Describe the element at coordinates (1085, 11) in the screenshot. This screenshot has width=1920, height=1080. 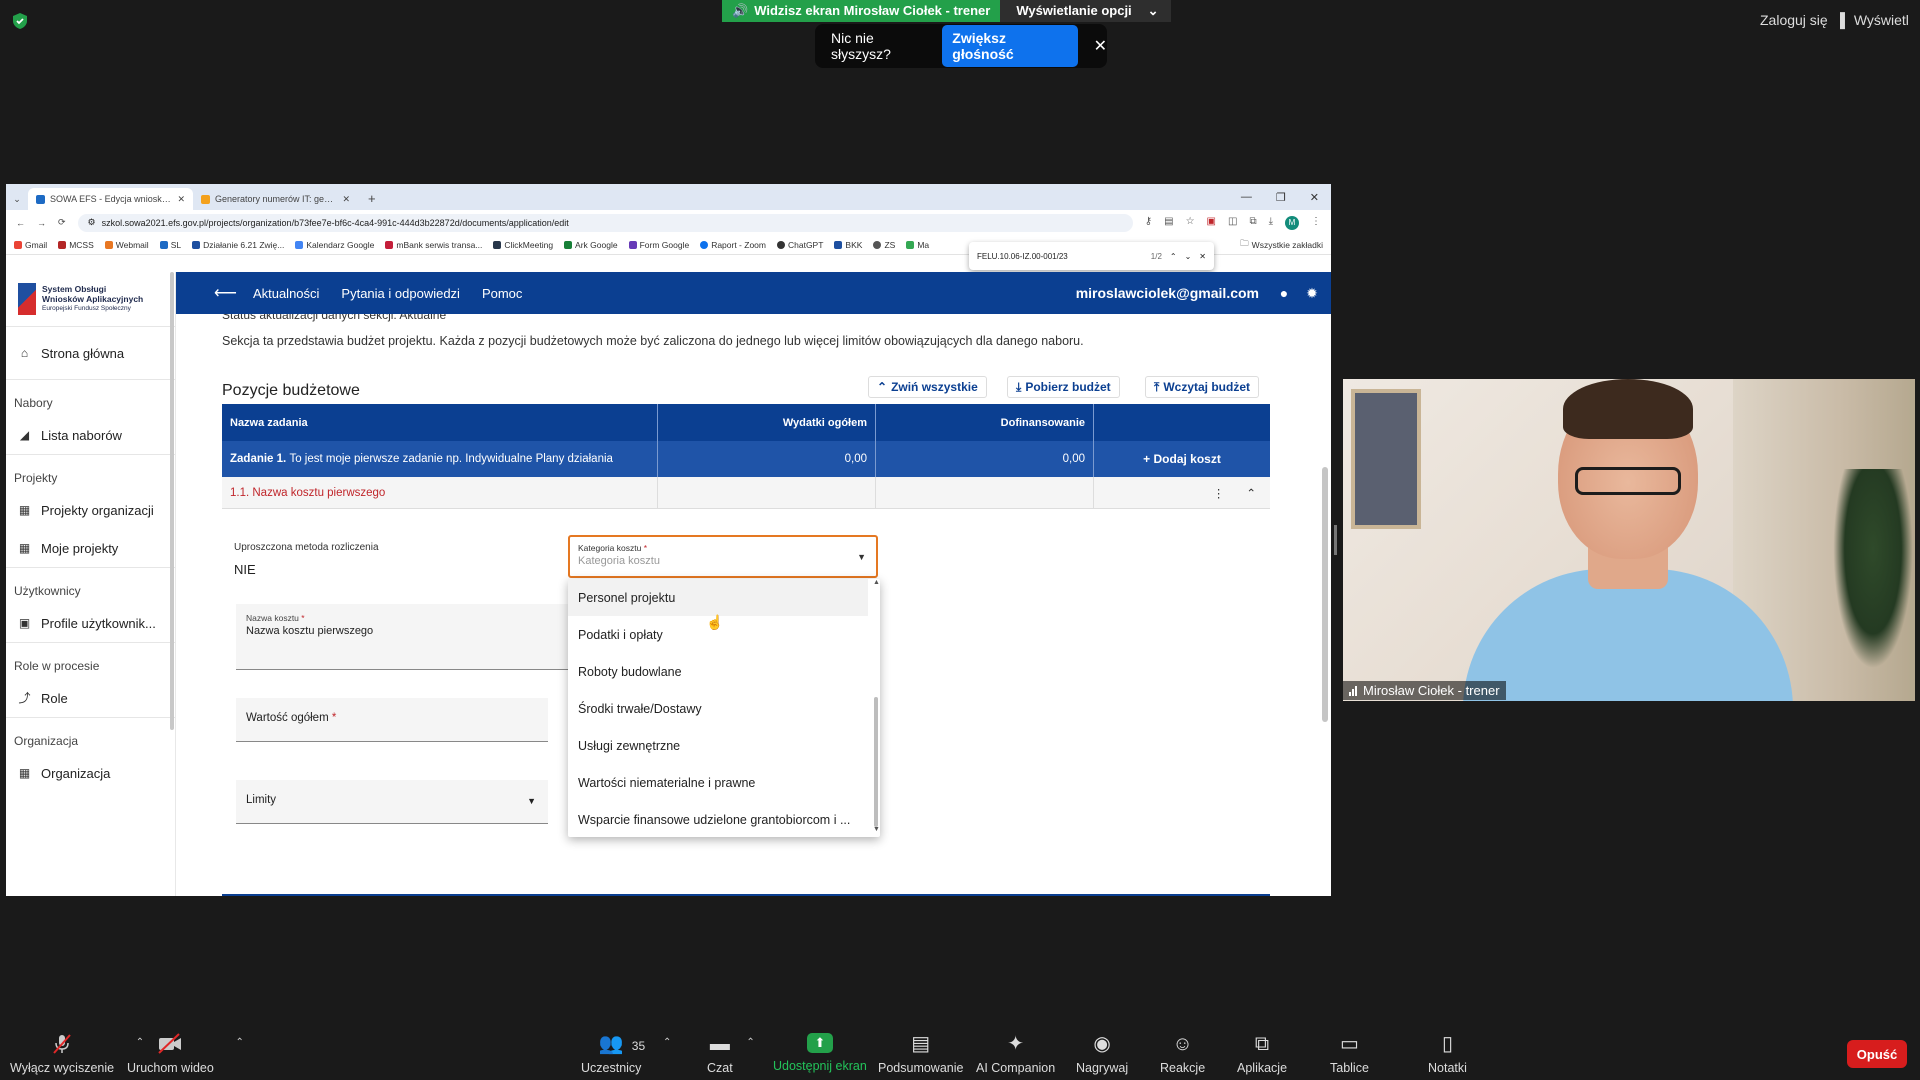
I see `view-options-button: Wyświetlanie opcji ⌄` at that location.